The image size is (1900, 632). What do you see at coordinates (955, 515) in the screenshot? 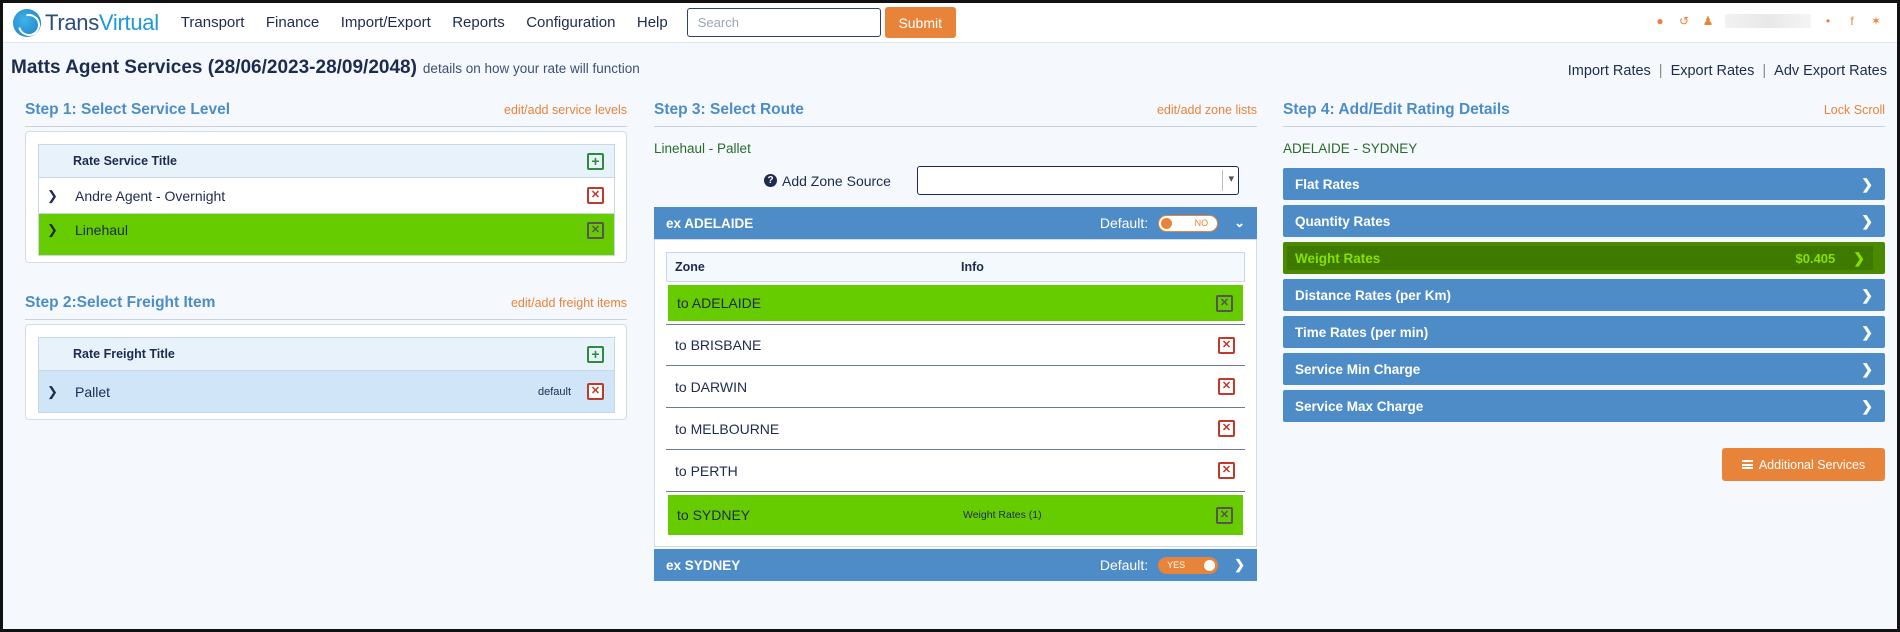
I see `zone-row-sydney: to SYDNEY Weight Rates (1) ✕` at bounding box center [955, 515].